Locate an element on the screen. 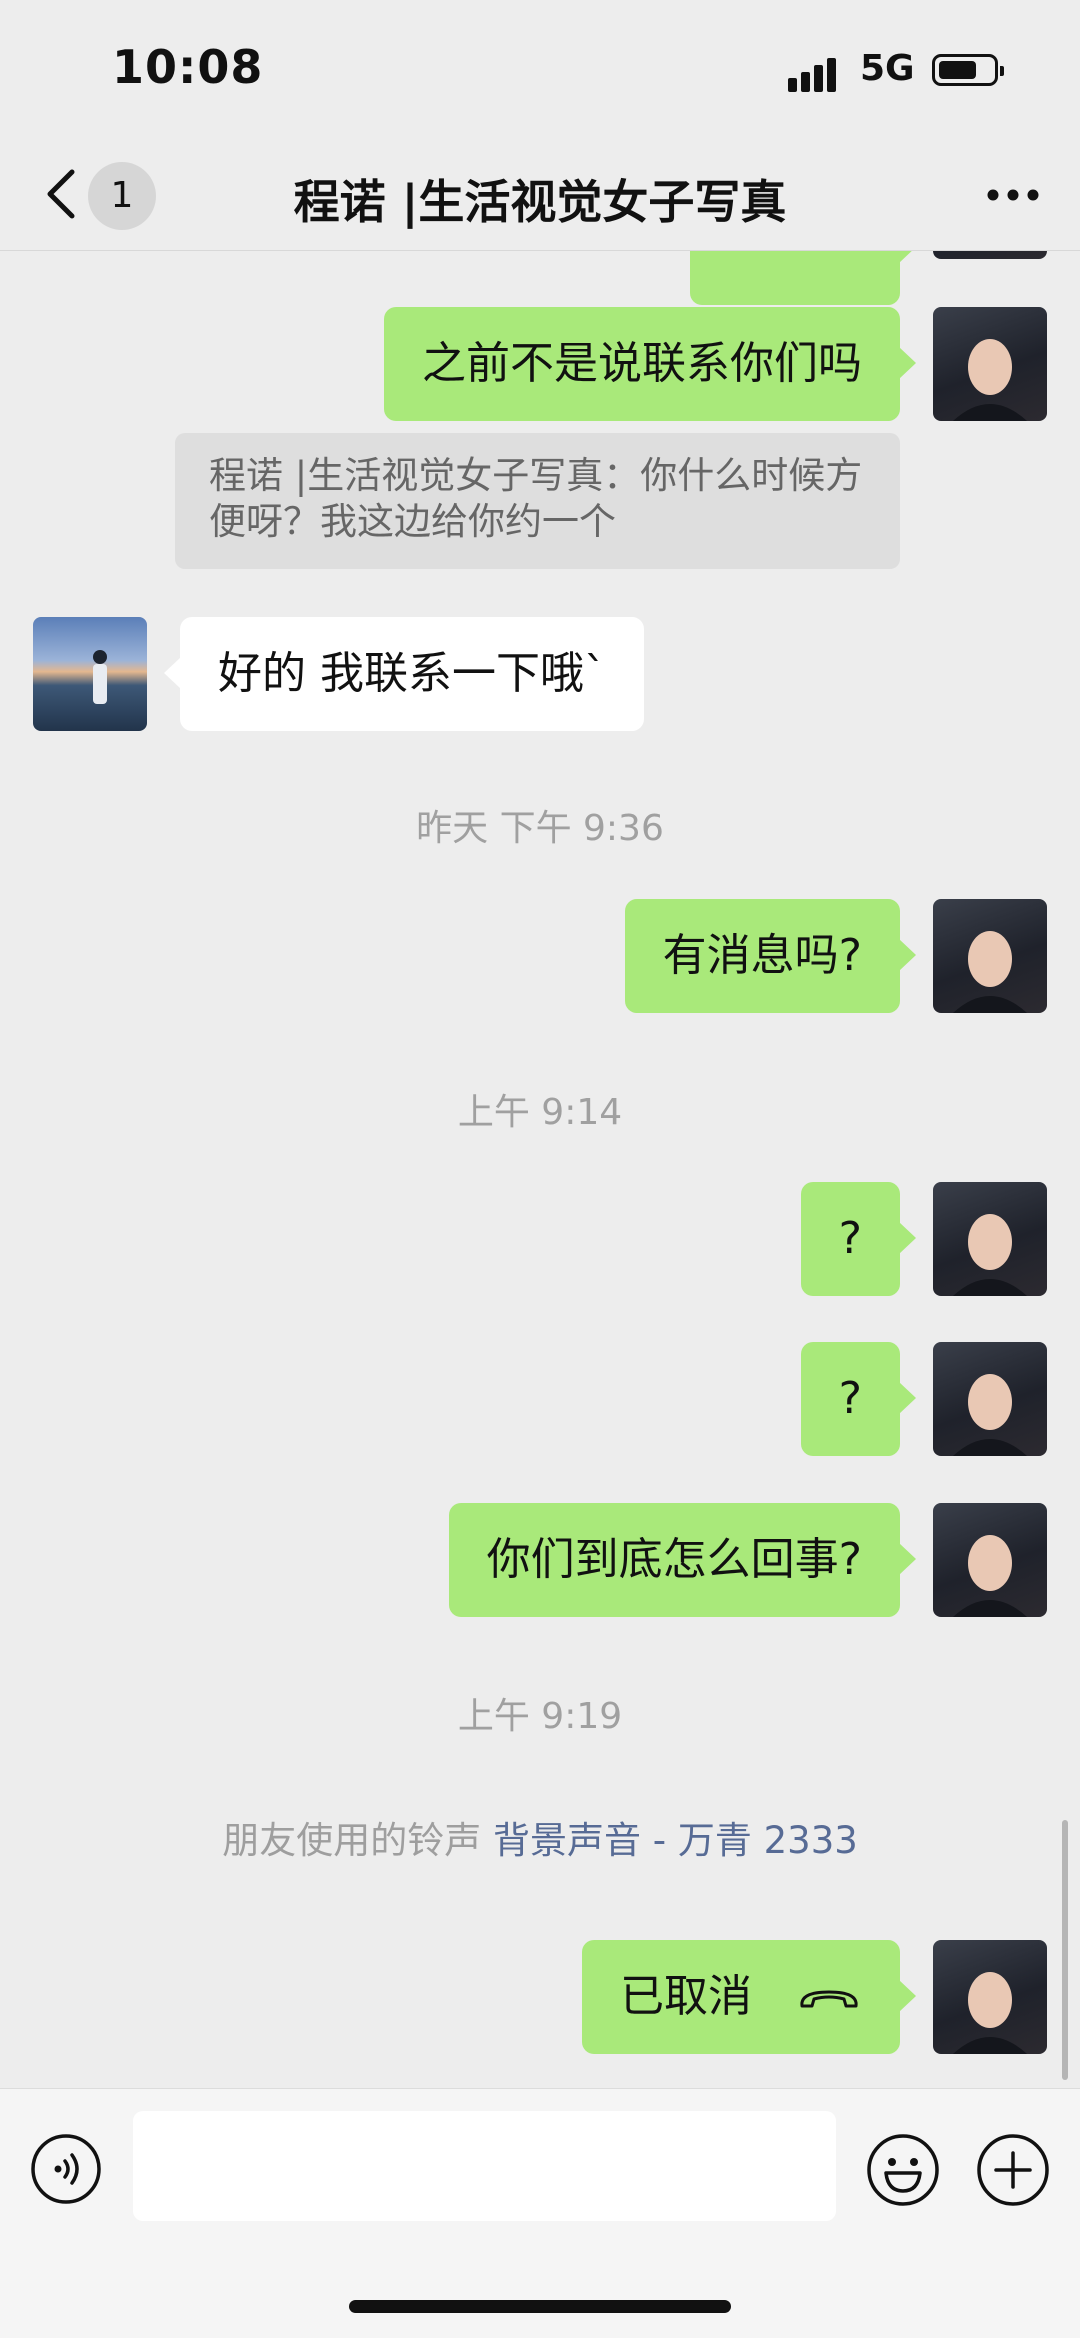  back-icon is located at coordinates (62, 194).